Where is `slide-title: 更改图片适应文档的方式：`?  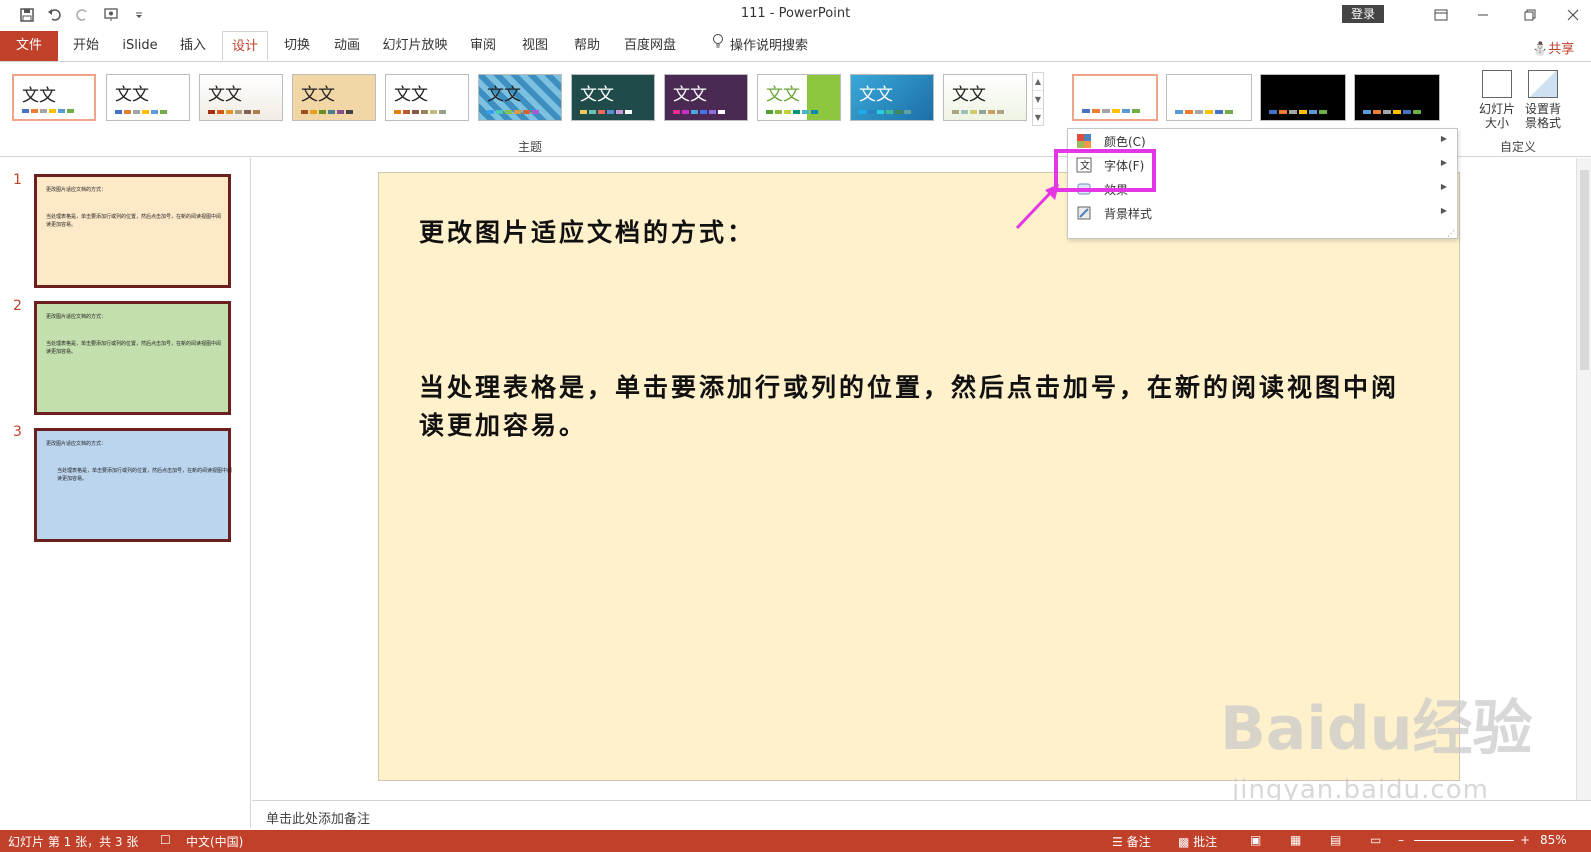 slide-title: 更改图片适应文档的方式： is located at coordinates (587, 231).